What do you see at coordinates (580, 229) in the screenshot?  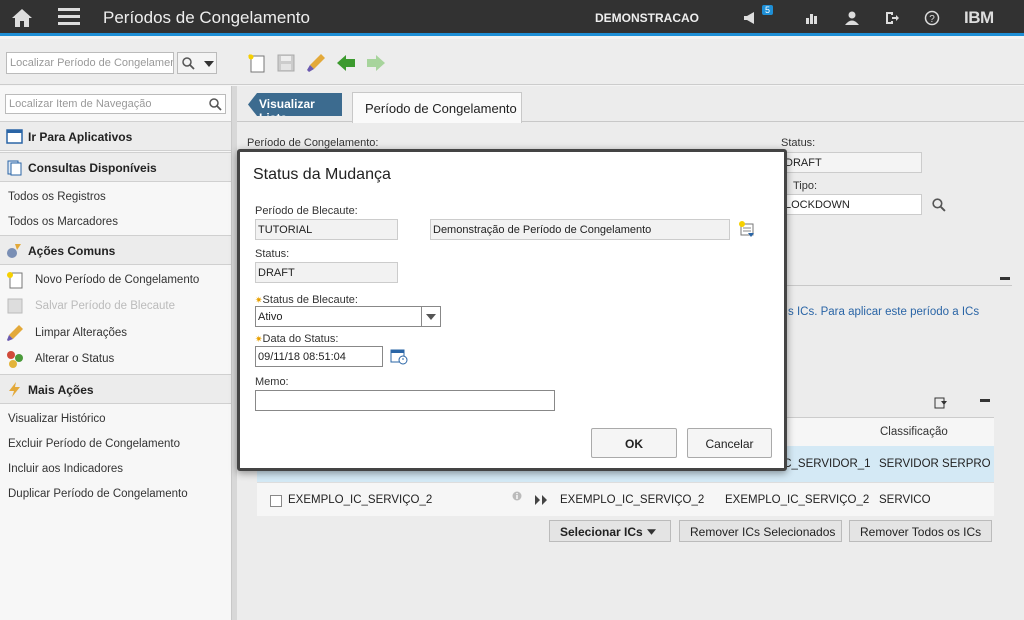 I see `description-field: Demonstração de Período de Congelamento` at bounding box center [580, 229].